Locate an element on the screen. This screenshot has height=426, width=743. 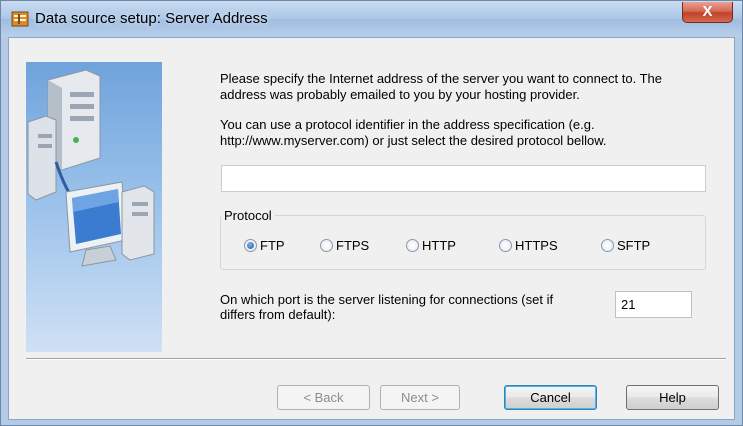
protocol-radio-http: HTTP is located at coordinates (431, 245).